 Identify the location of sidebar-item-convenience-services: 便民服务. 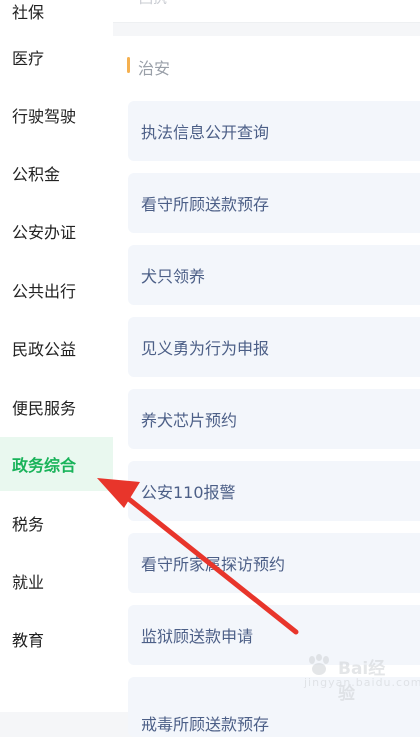
(56, 407).